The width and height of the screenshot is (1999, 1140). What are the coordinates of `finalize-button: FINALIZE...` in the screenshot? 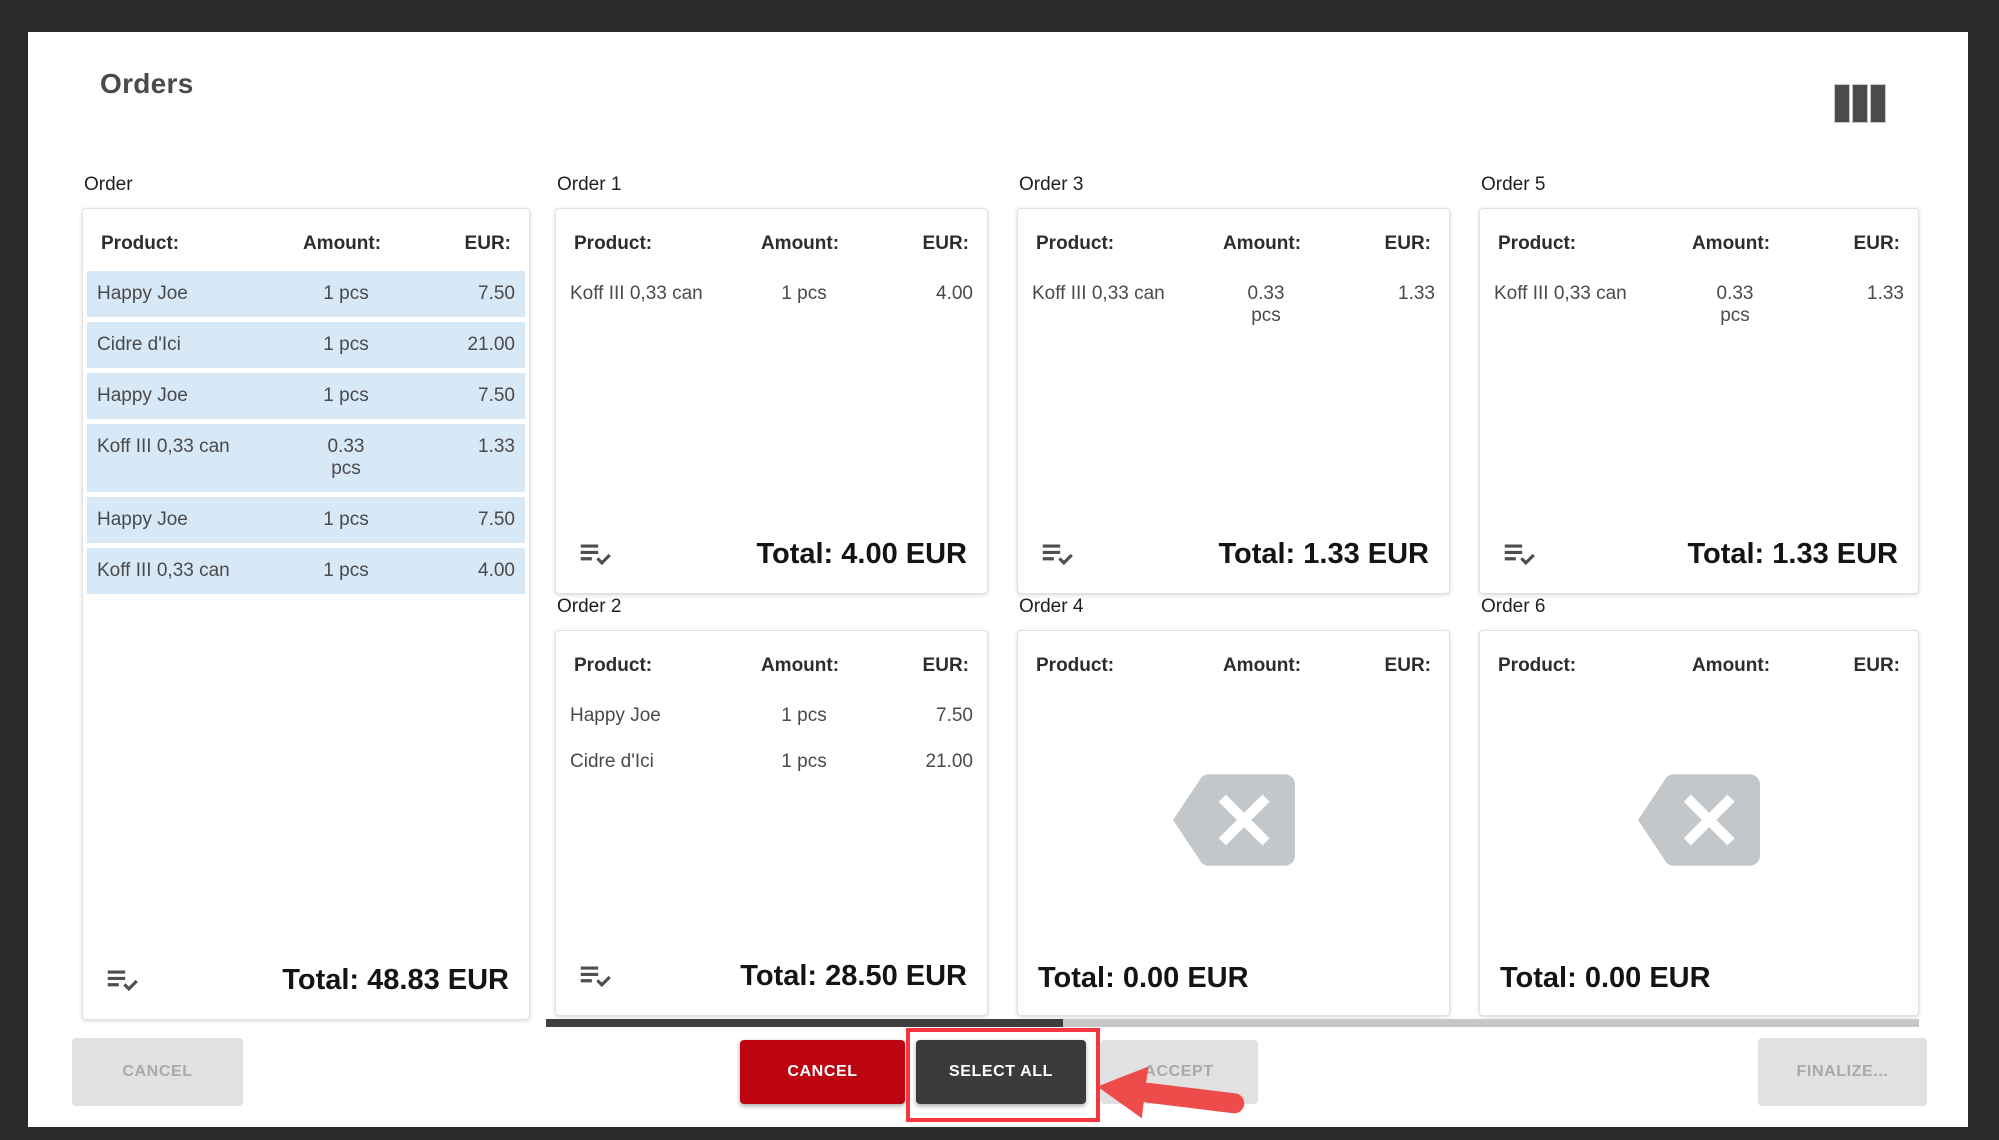 It's located at (1842, 1072).